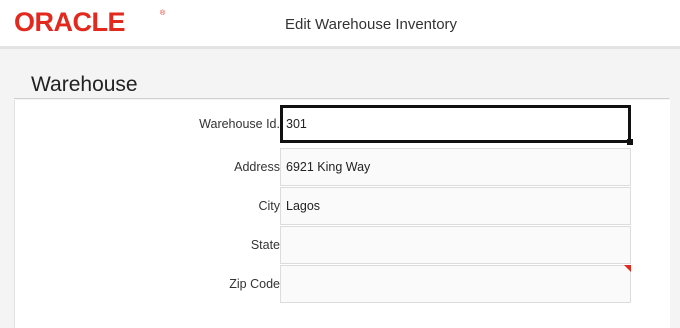  I want to click on required-indicator-icon, so click(627, 268).